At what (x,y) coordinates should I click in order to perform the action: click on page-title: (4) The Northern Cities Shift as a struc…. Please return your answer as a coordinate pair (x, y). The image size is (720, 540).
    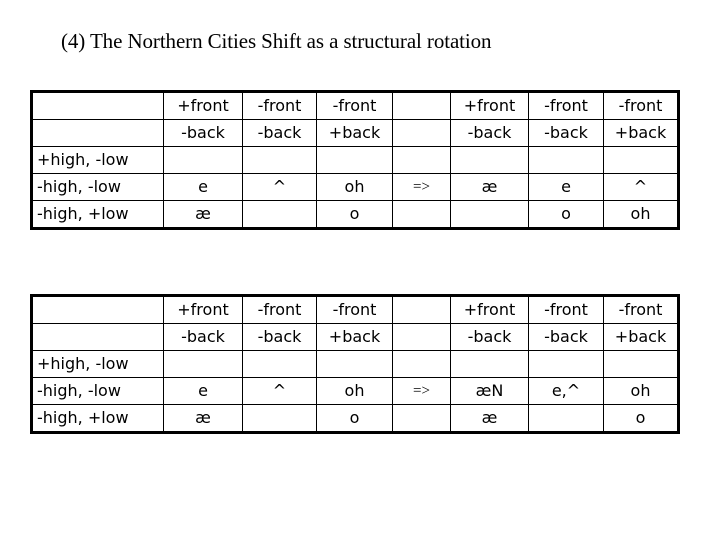
    Looking at the image, I should click on (276, 41).